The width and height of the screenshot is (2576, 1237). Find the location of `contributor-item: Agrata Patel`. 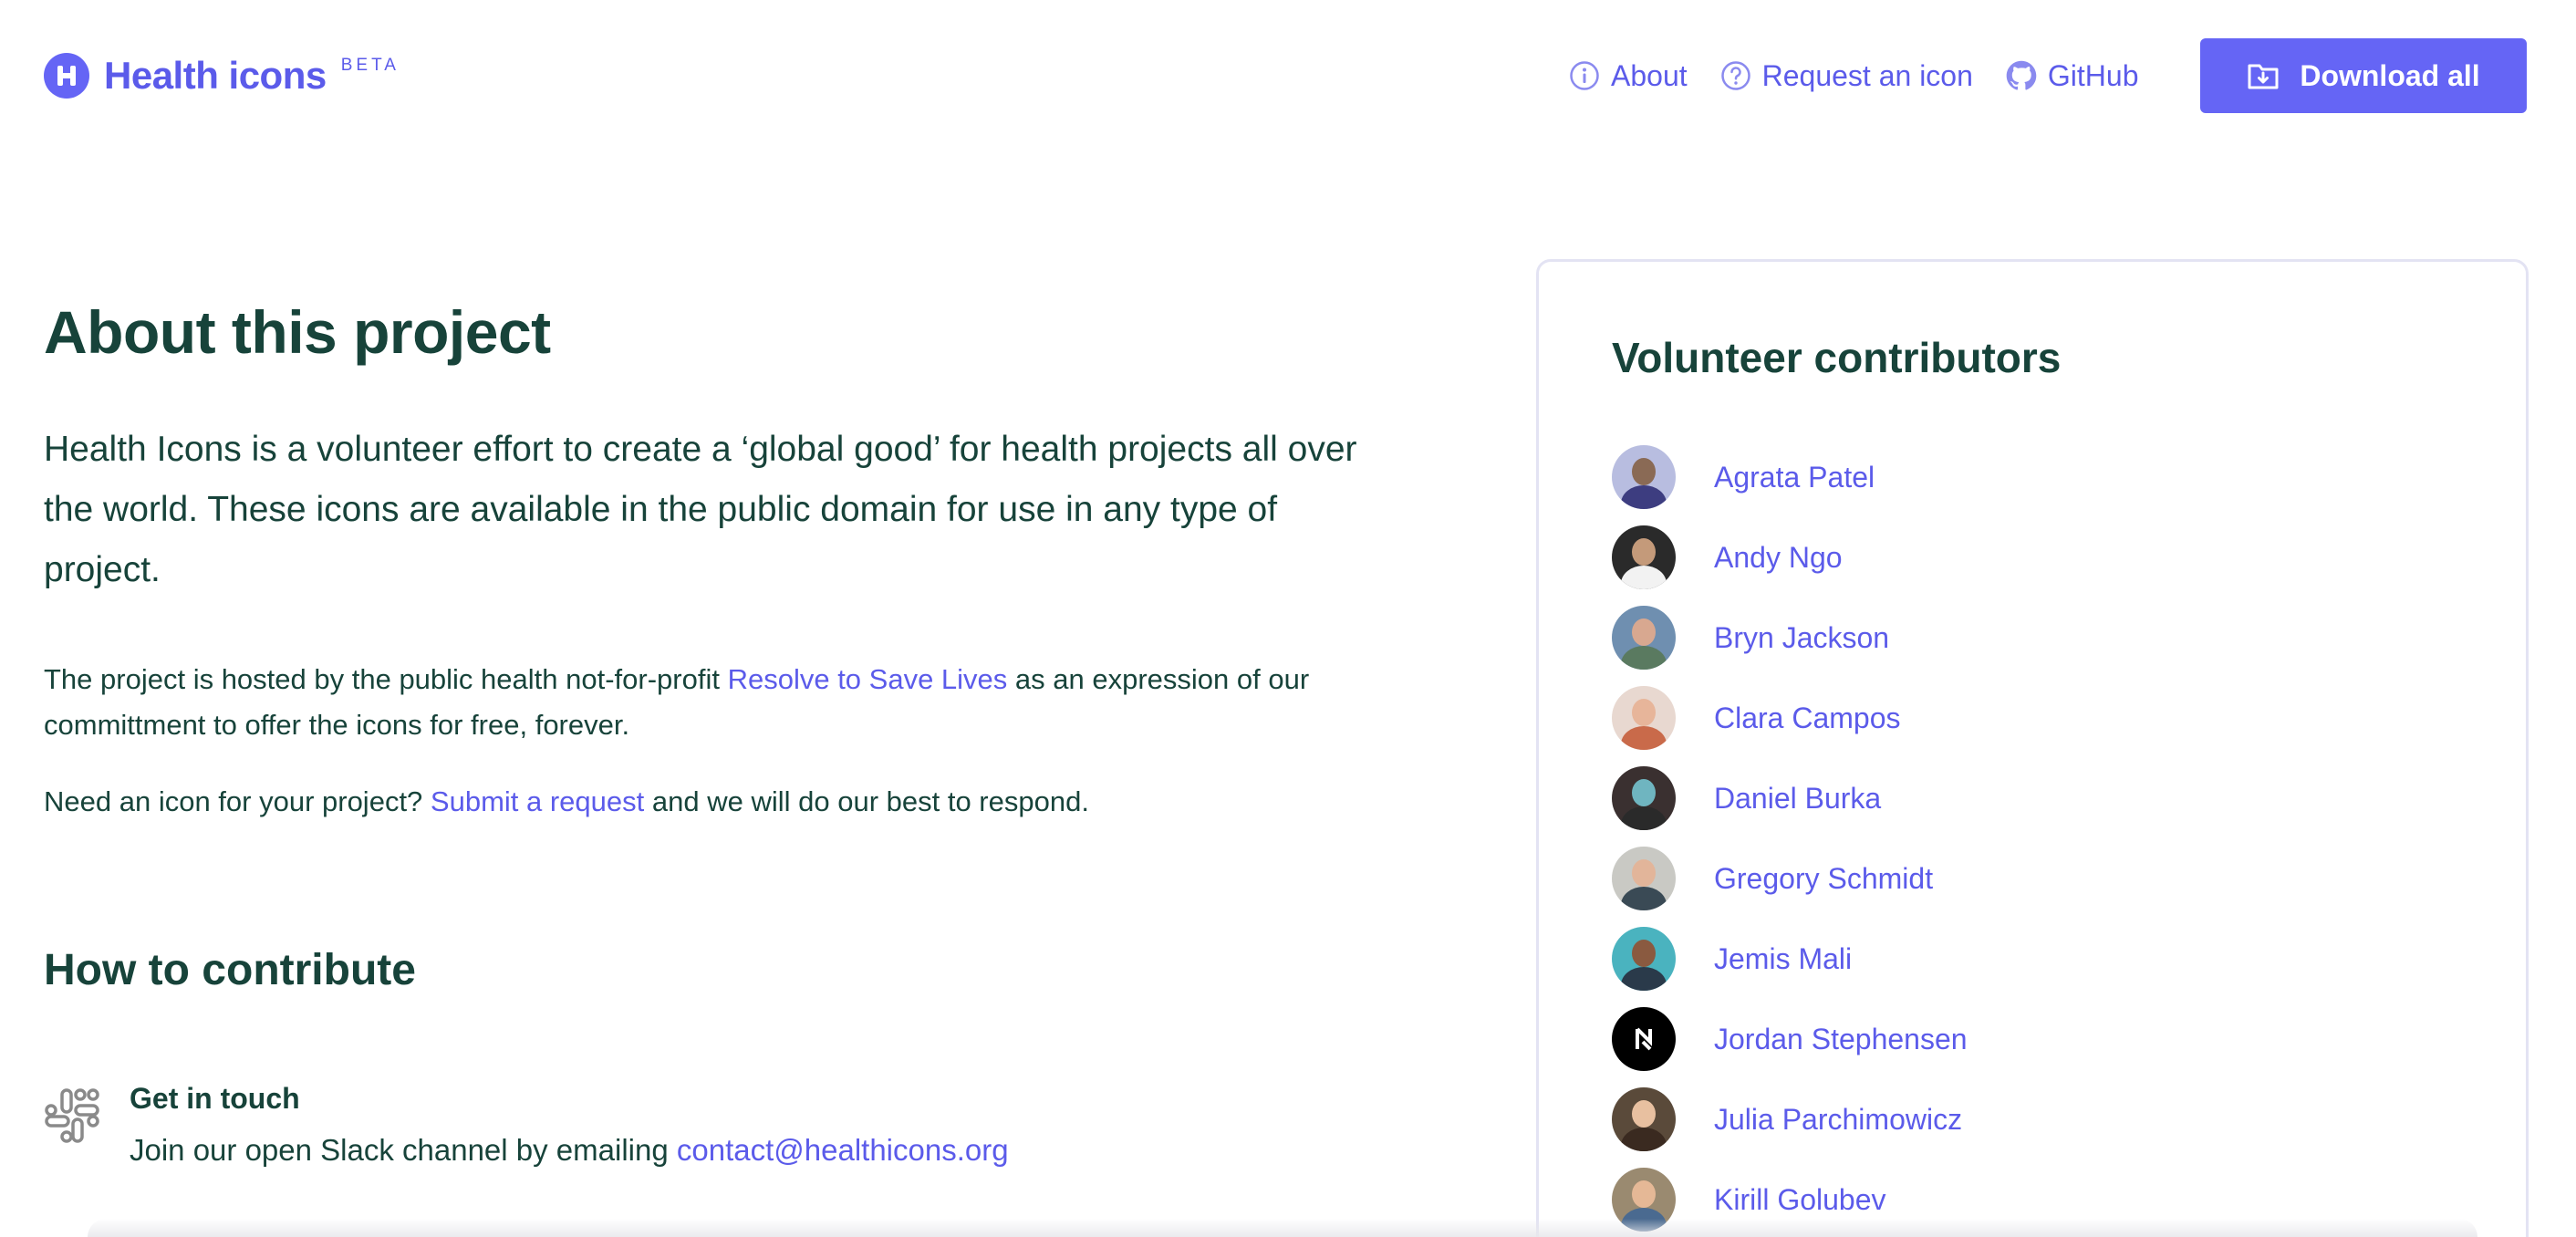

contributor-item: Agrata Patel is located at coordinates (1790, 477).